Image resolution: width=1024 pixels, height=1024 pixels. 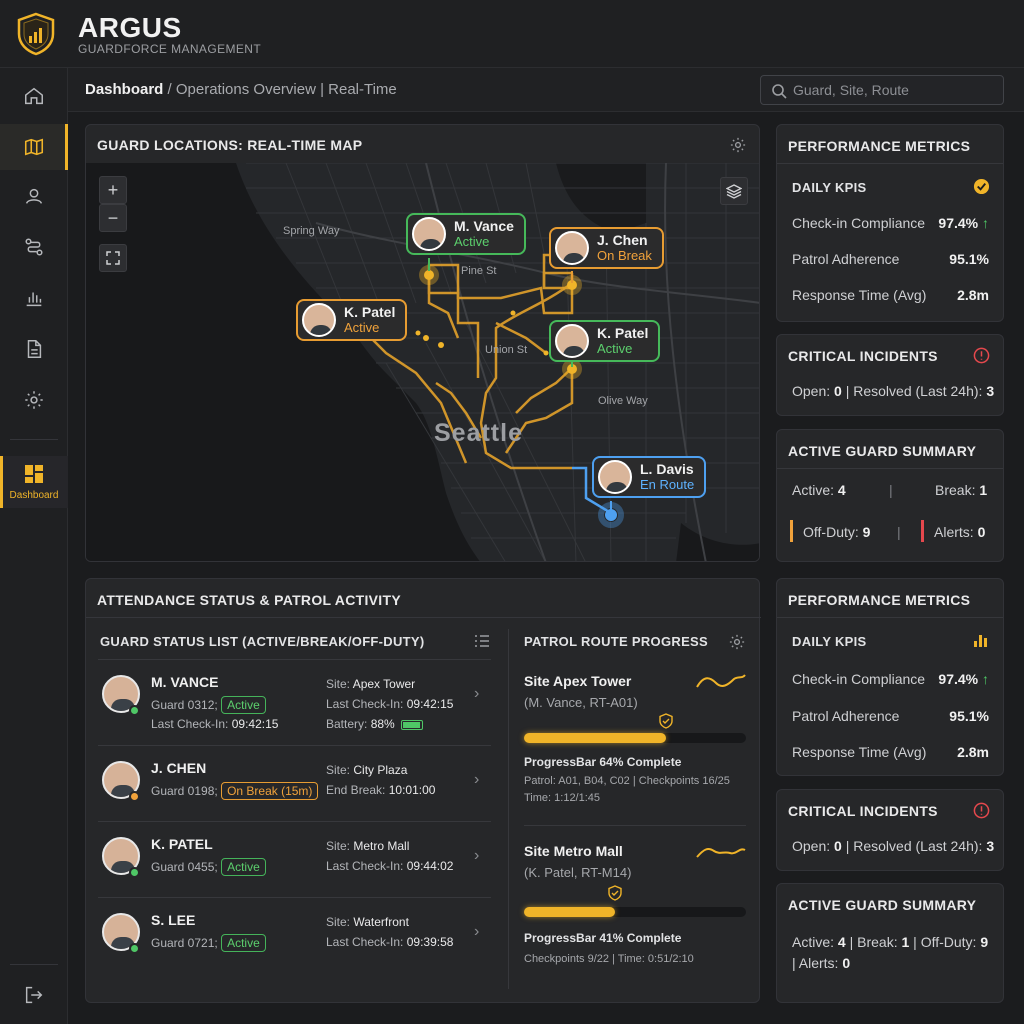 What do you see at coordinates (484, 226) in the screenshot?
I see `guard-pin-name: M. Vance` at bounding box center [484, 226].